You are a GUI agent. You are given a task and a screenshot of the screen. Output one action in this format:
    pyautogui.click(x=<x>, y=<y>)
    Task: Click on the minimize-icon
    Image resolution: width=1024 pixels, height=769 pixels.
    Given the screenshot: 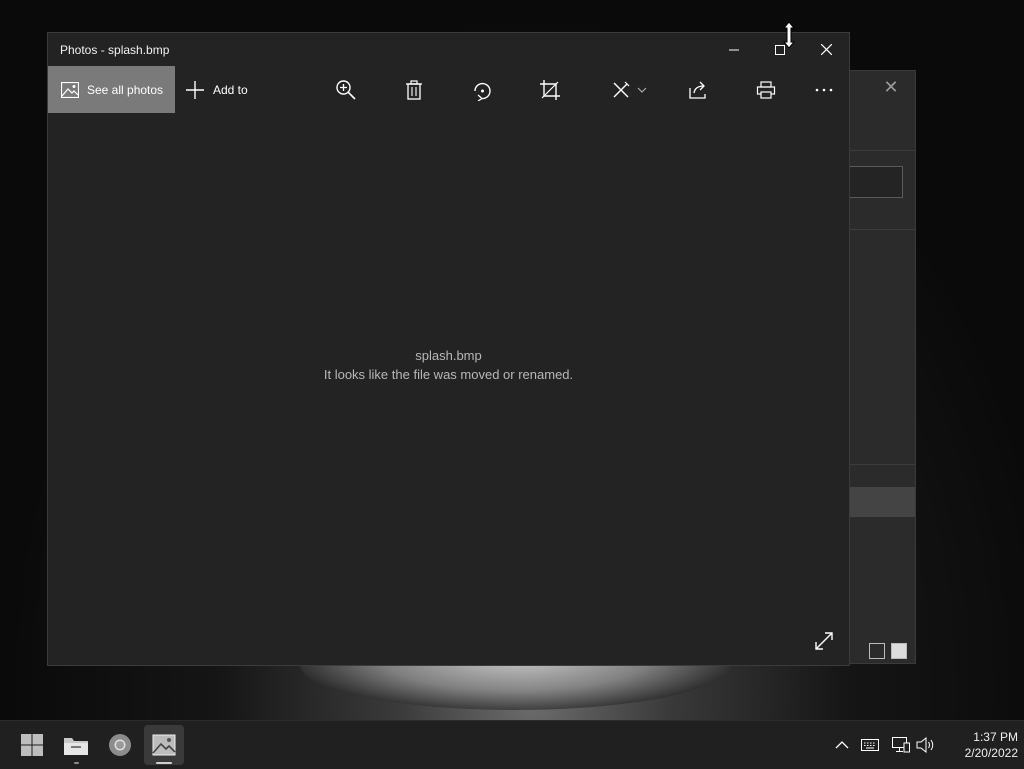 What is the action you would take?
    pyautogui.click(x=734, y=49)
    